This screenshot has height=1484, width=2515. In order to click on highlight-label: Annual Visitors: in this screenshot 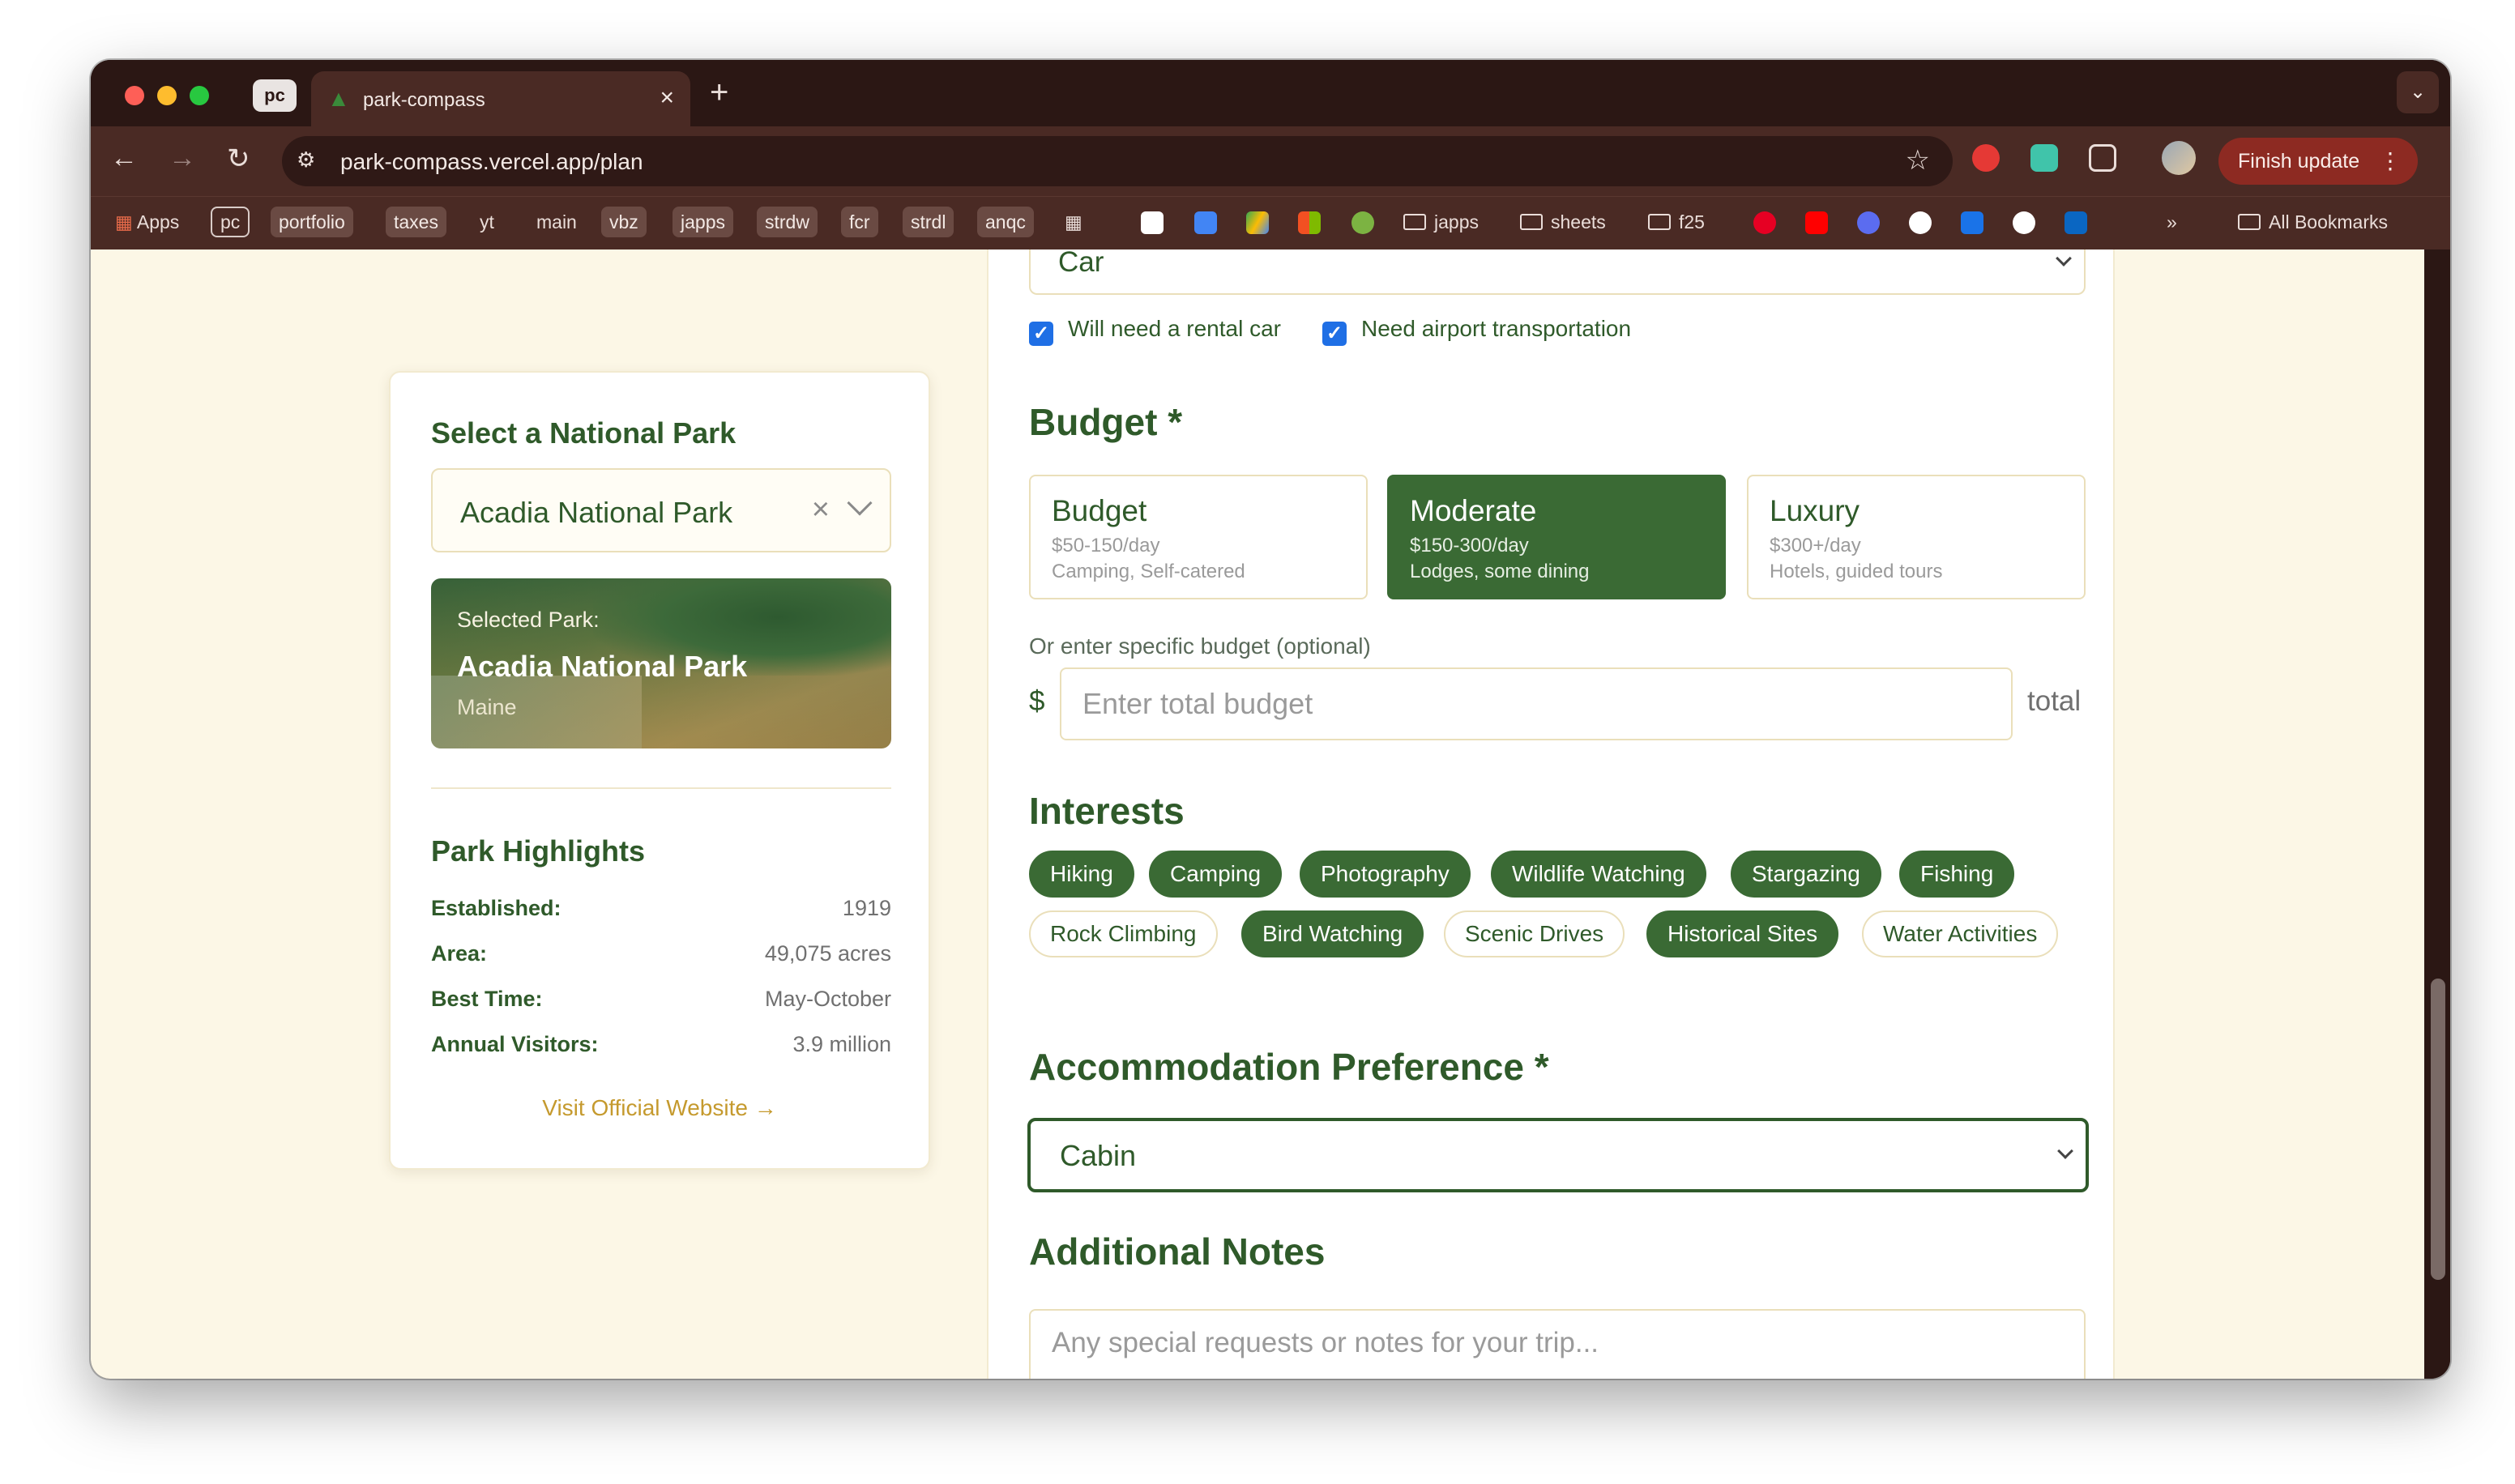, I will do `click(515, 1044)`.